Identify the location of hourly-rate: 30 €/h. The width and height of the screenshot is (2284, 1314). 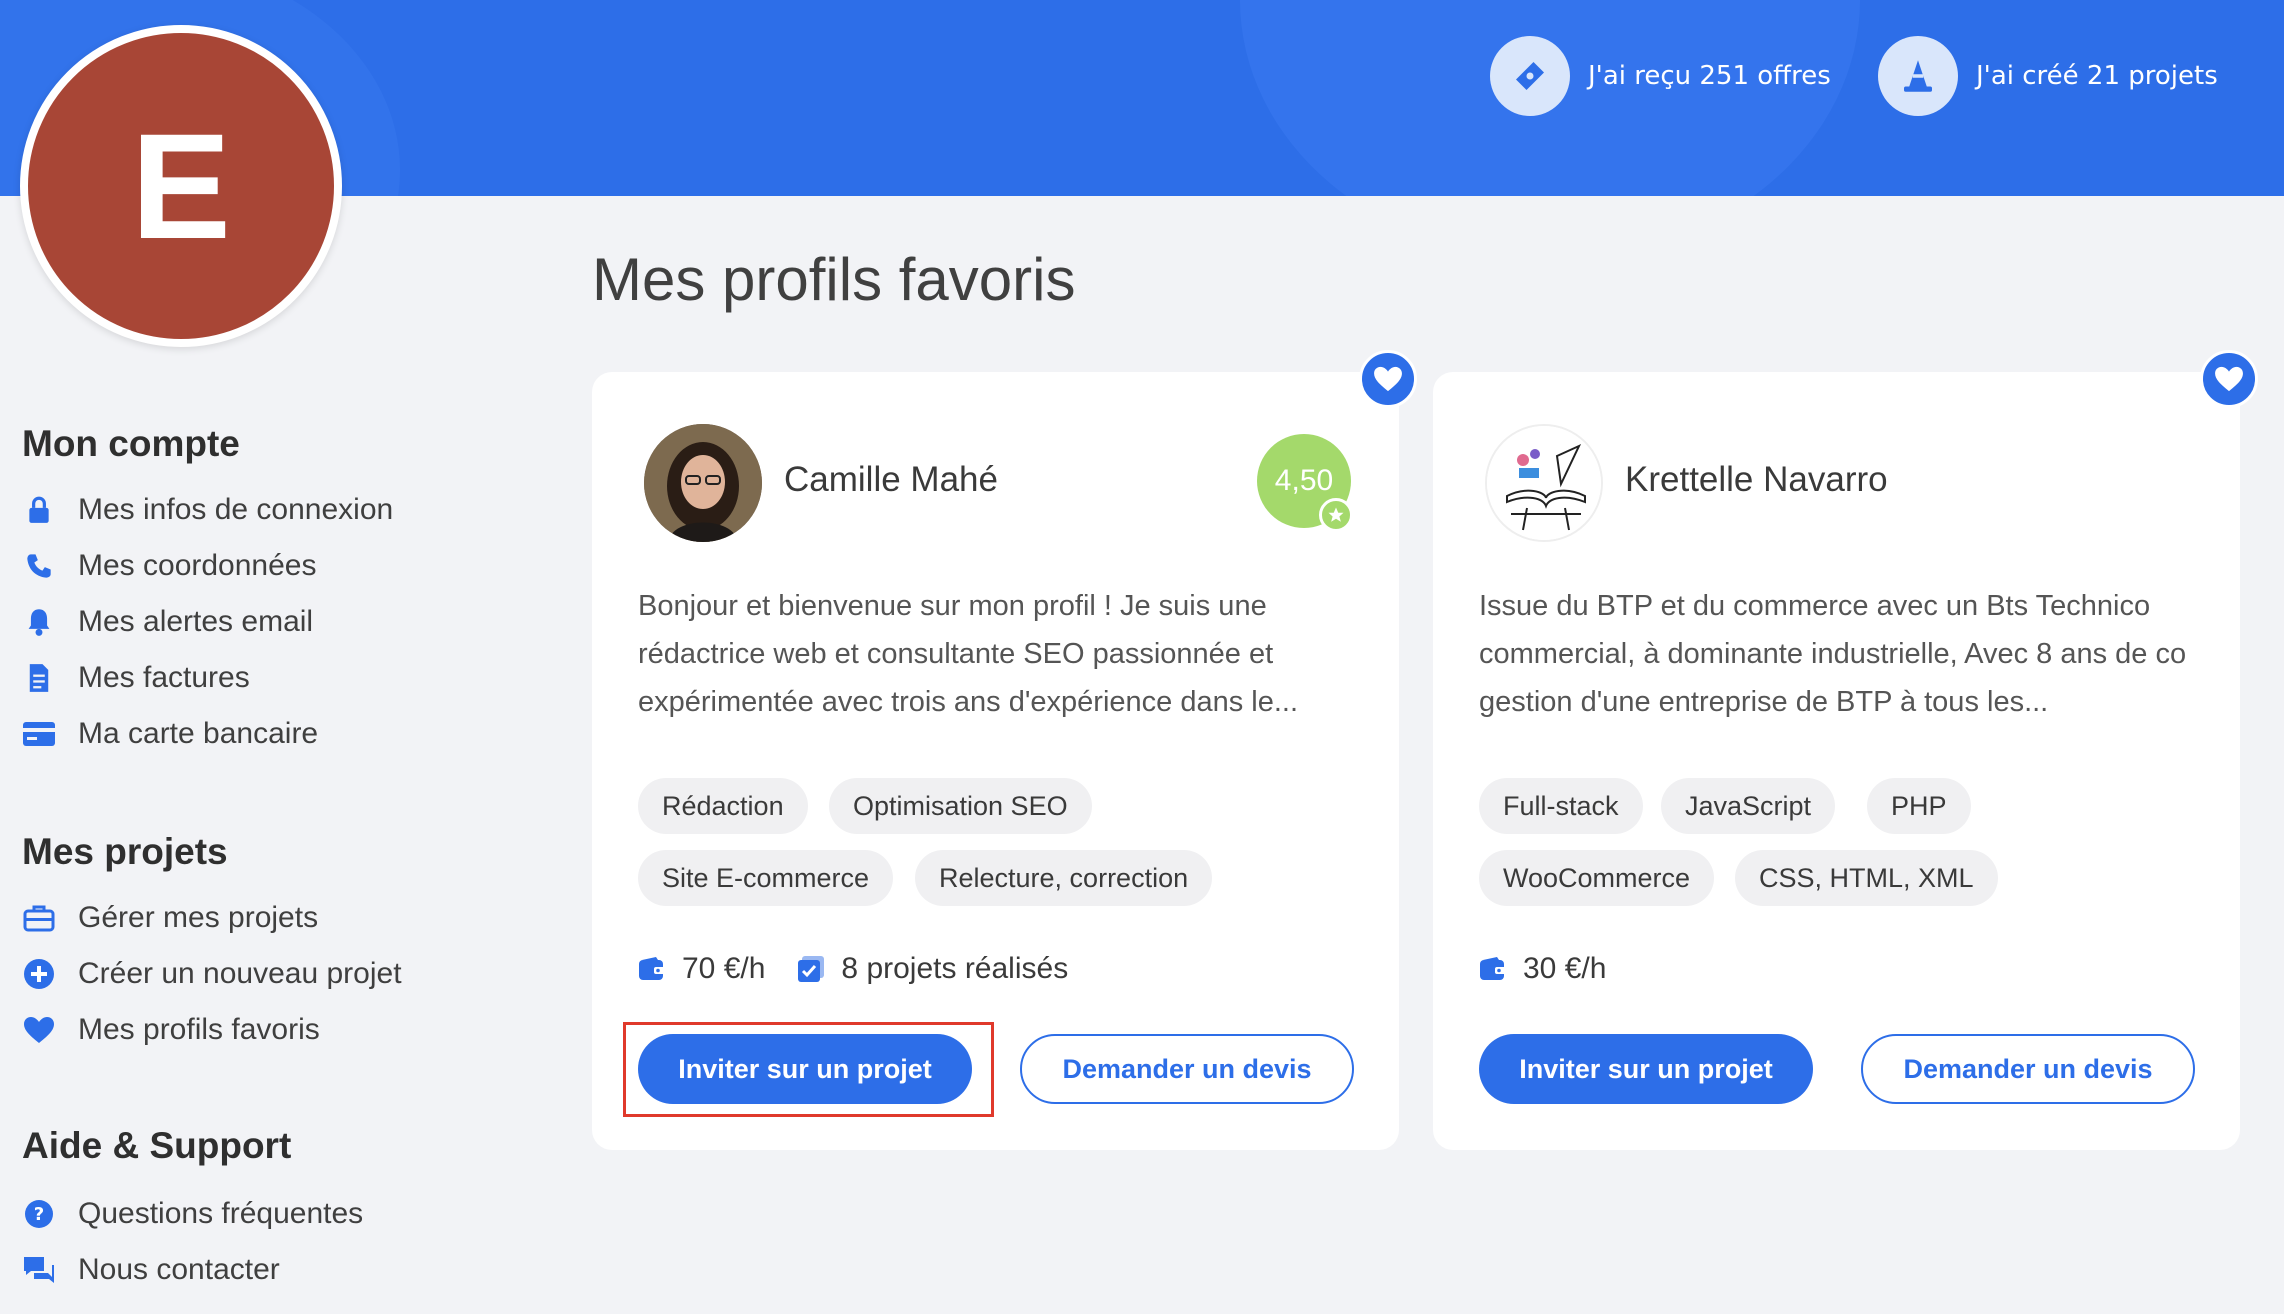
(1542, 969).